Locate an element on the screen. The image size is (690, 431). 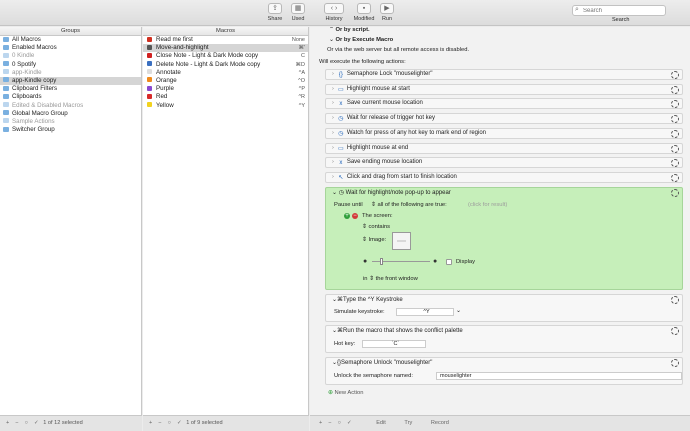
used-button: ▦ Used is located at coordinates (298, 12).